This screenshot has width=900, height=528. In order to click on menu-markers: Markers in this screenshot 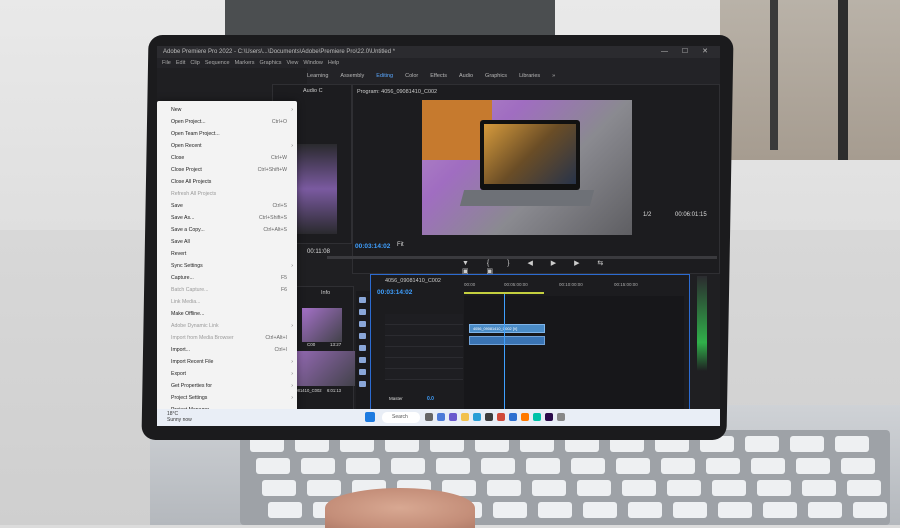, I will do `click(245, 63)`.